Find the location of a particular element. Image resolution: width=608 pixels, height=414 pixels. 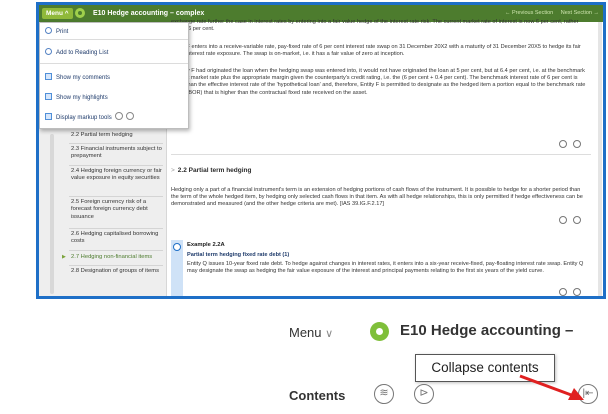

show-highlights-item: Show my highlights is located at coordinates (76, 98).